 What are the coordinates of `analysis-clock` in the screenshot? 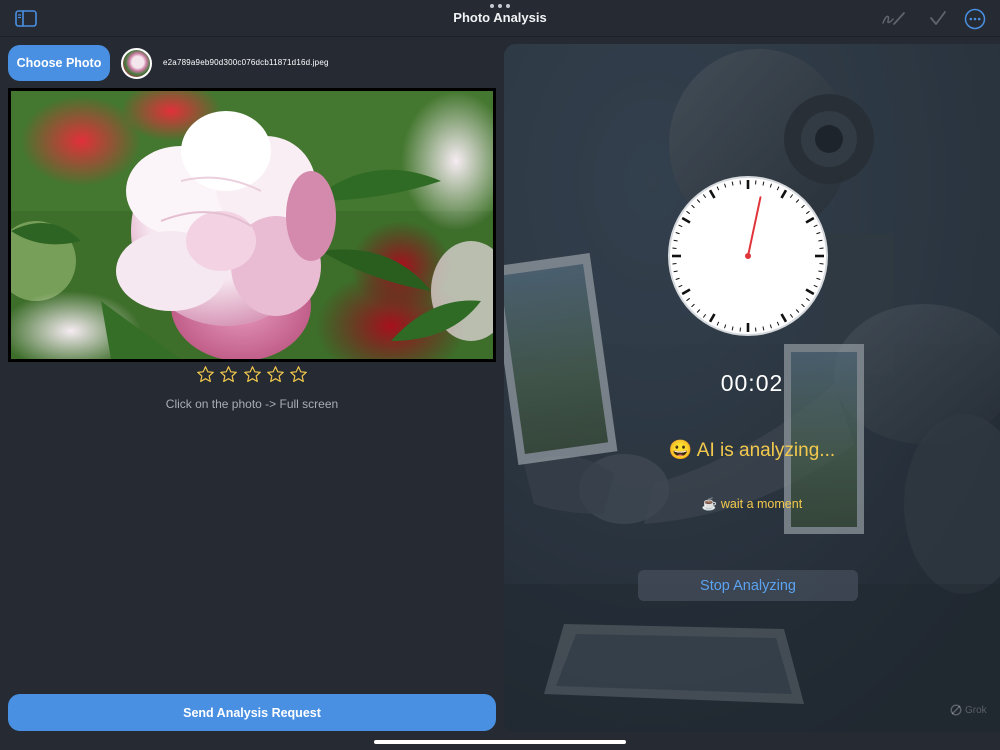 It's located at (748, 256).